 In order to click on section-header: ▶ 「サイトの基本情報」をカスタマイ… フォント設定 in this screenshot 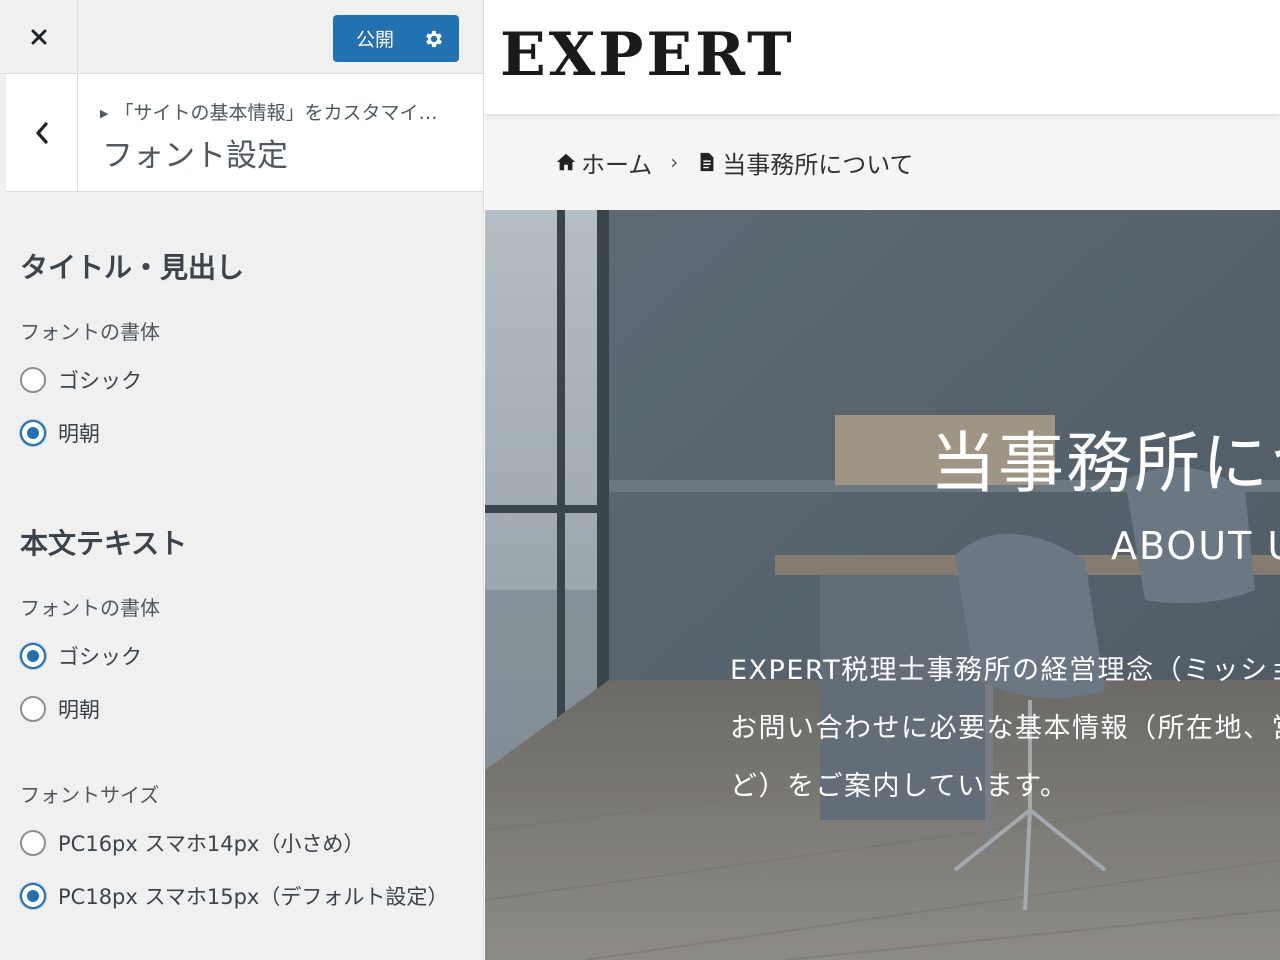, I will do `click(241, 133)`.